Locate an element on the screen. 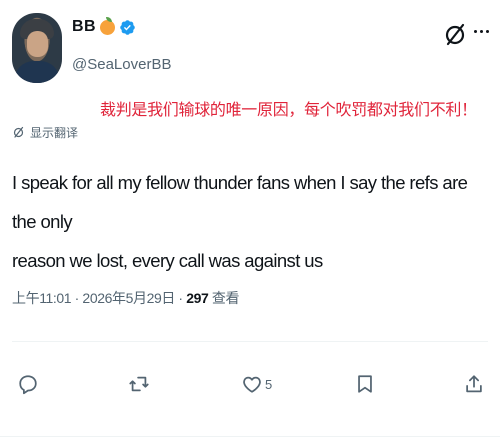  views-count: 297 is located at coordinates (197, 298).